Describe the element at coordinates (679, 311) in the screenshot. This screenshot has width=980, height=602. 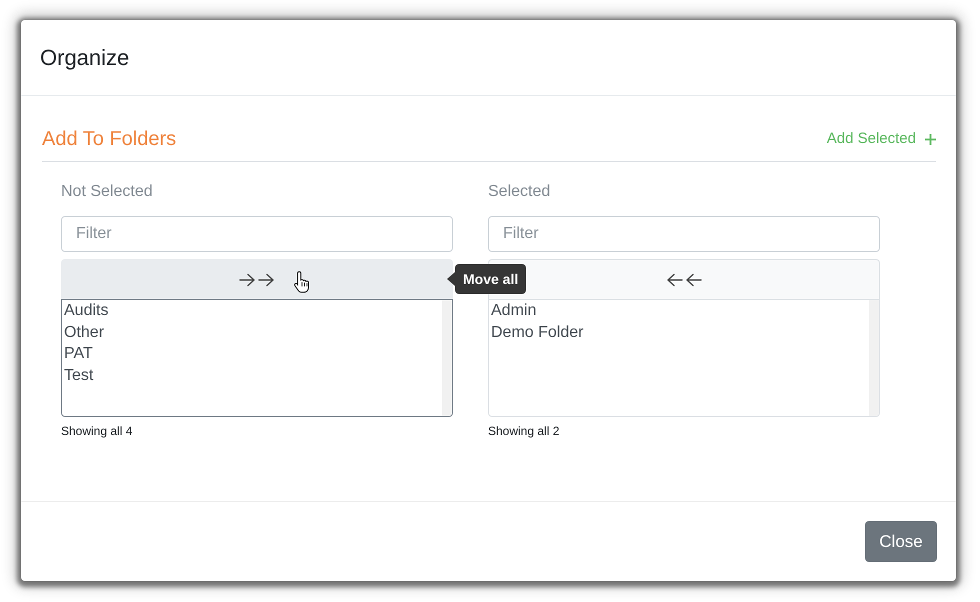
I see `list-item: Admin` at that location.